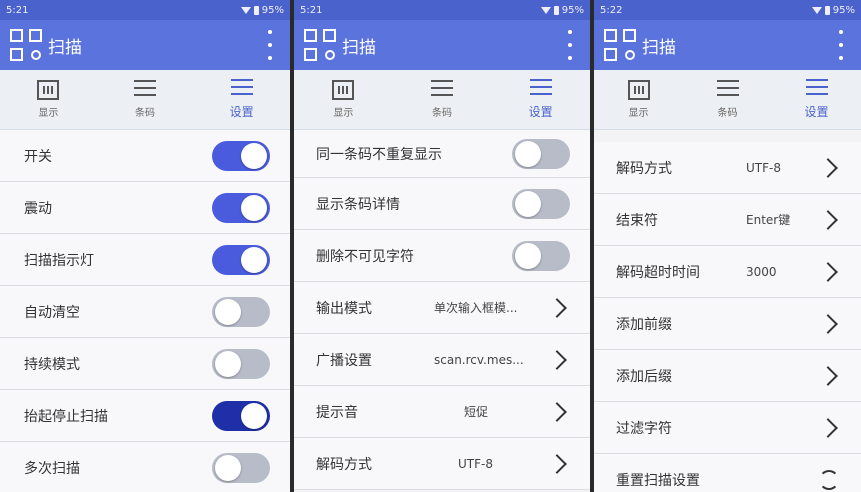 The width and height of the screenshot is (861, 492). What do you see at coordinates (145, 260) in the screenshot?
I see `setting-row-indicator-light: 扫描指示灯` at bounding box center [145, 260].